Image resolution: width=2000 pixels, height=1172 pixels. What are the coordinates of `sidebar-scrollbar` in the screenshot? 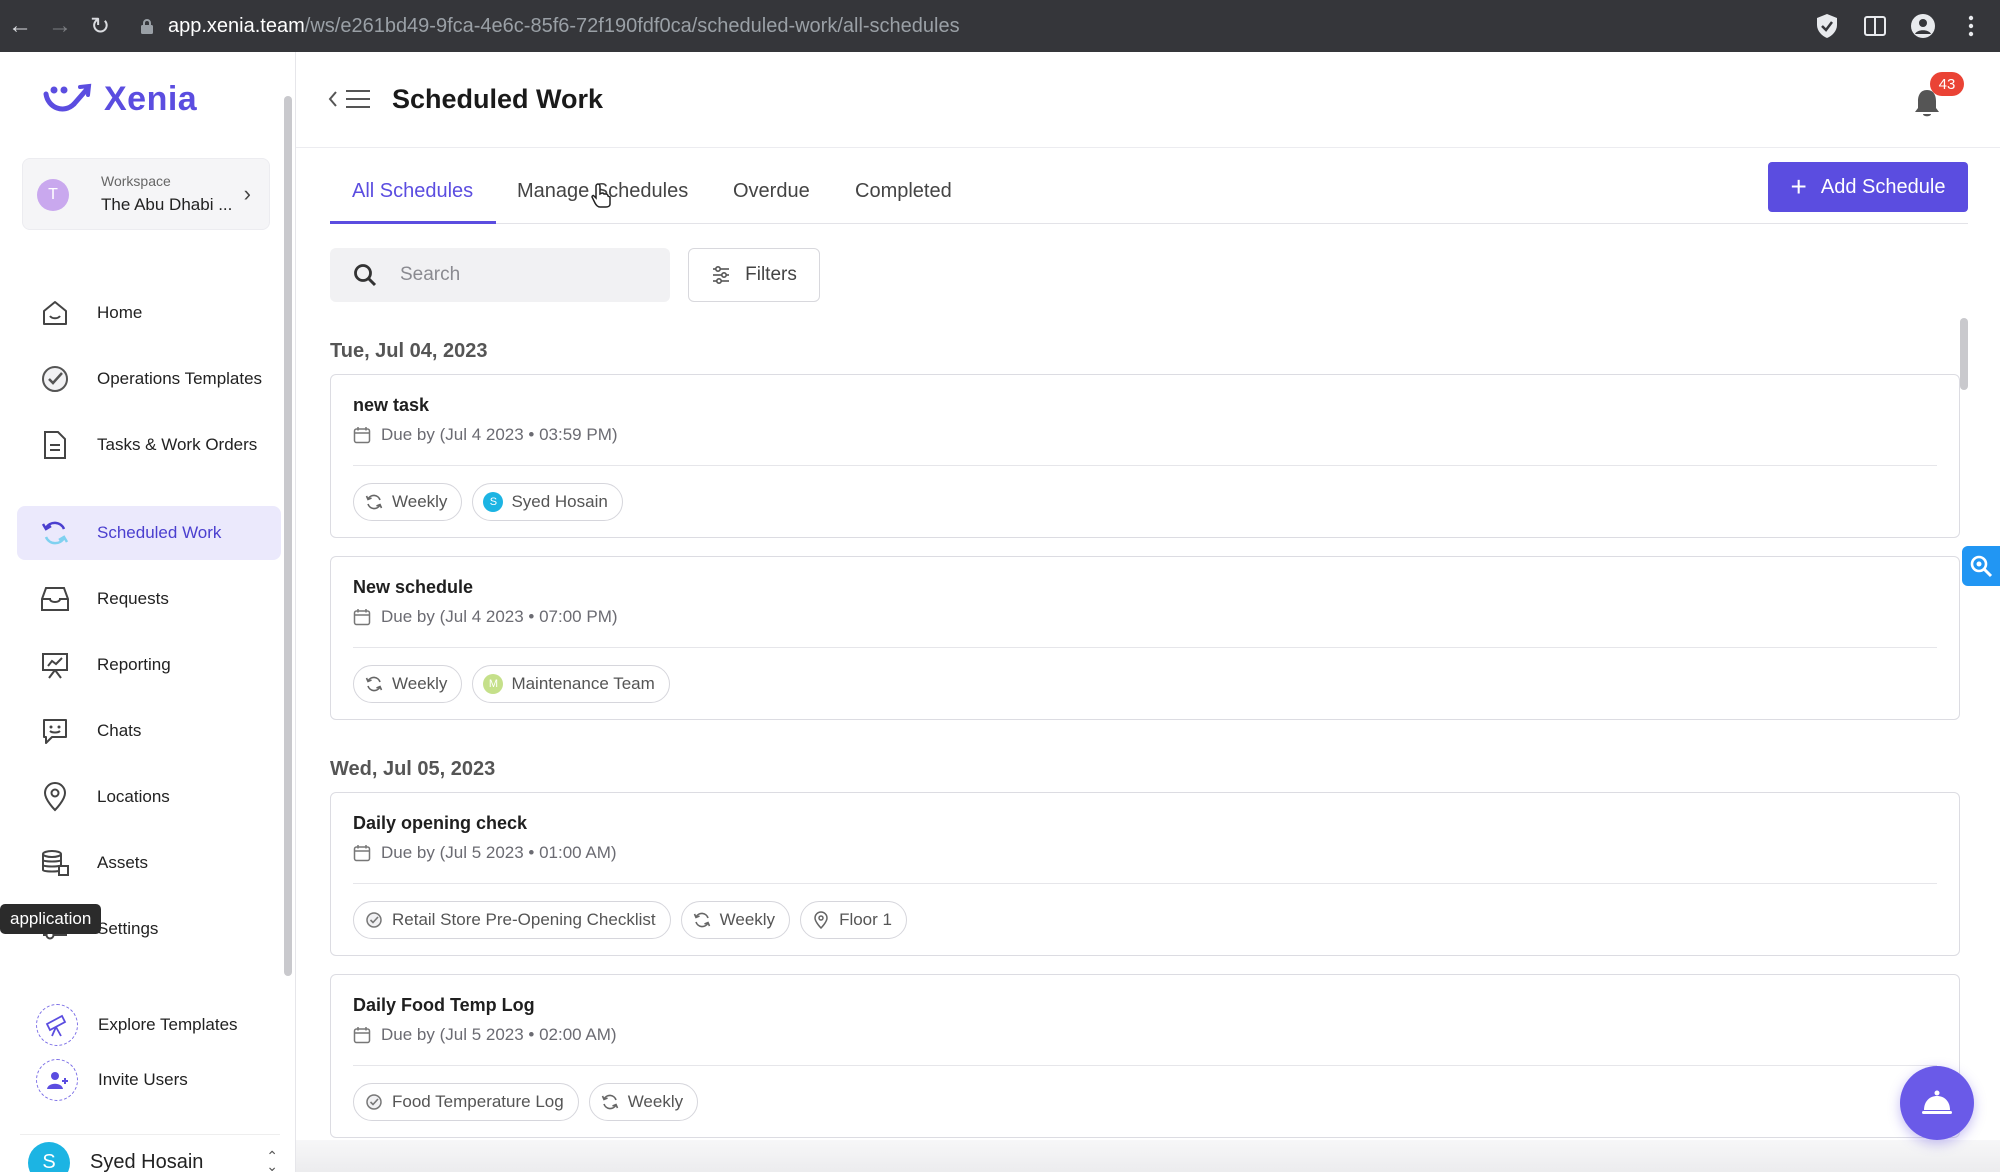 It's located at (288, 536).